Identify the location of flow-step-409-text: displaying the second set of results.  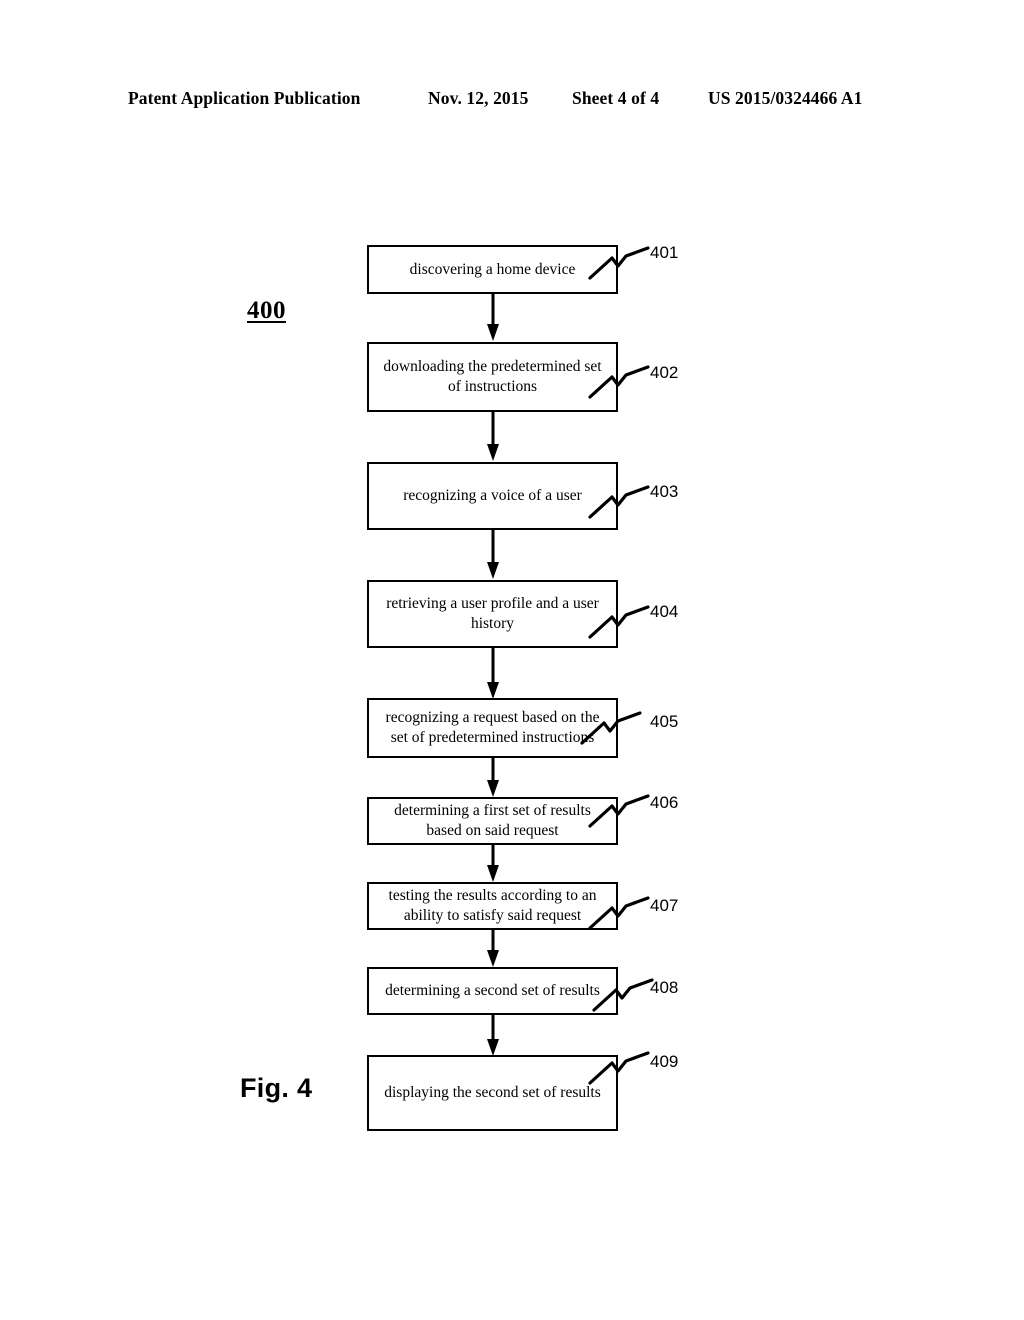
(492, 1093).